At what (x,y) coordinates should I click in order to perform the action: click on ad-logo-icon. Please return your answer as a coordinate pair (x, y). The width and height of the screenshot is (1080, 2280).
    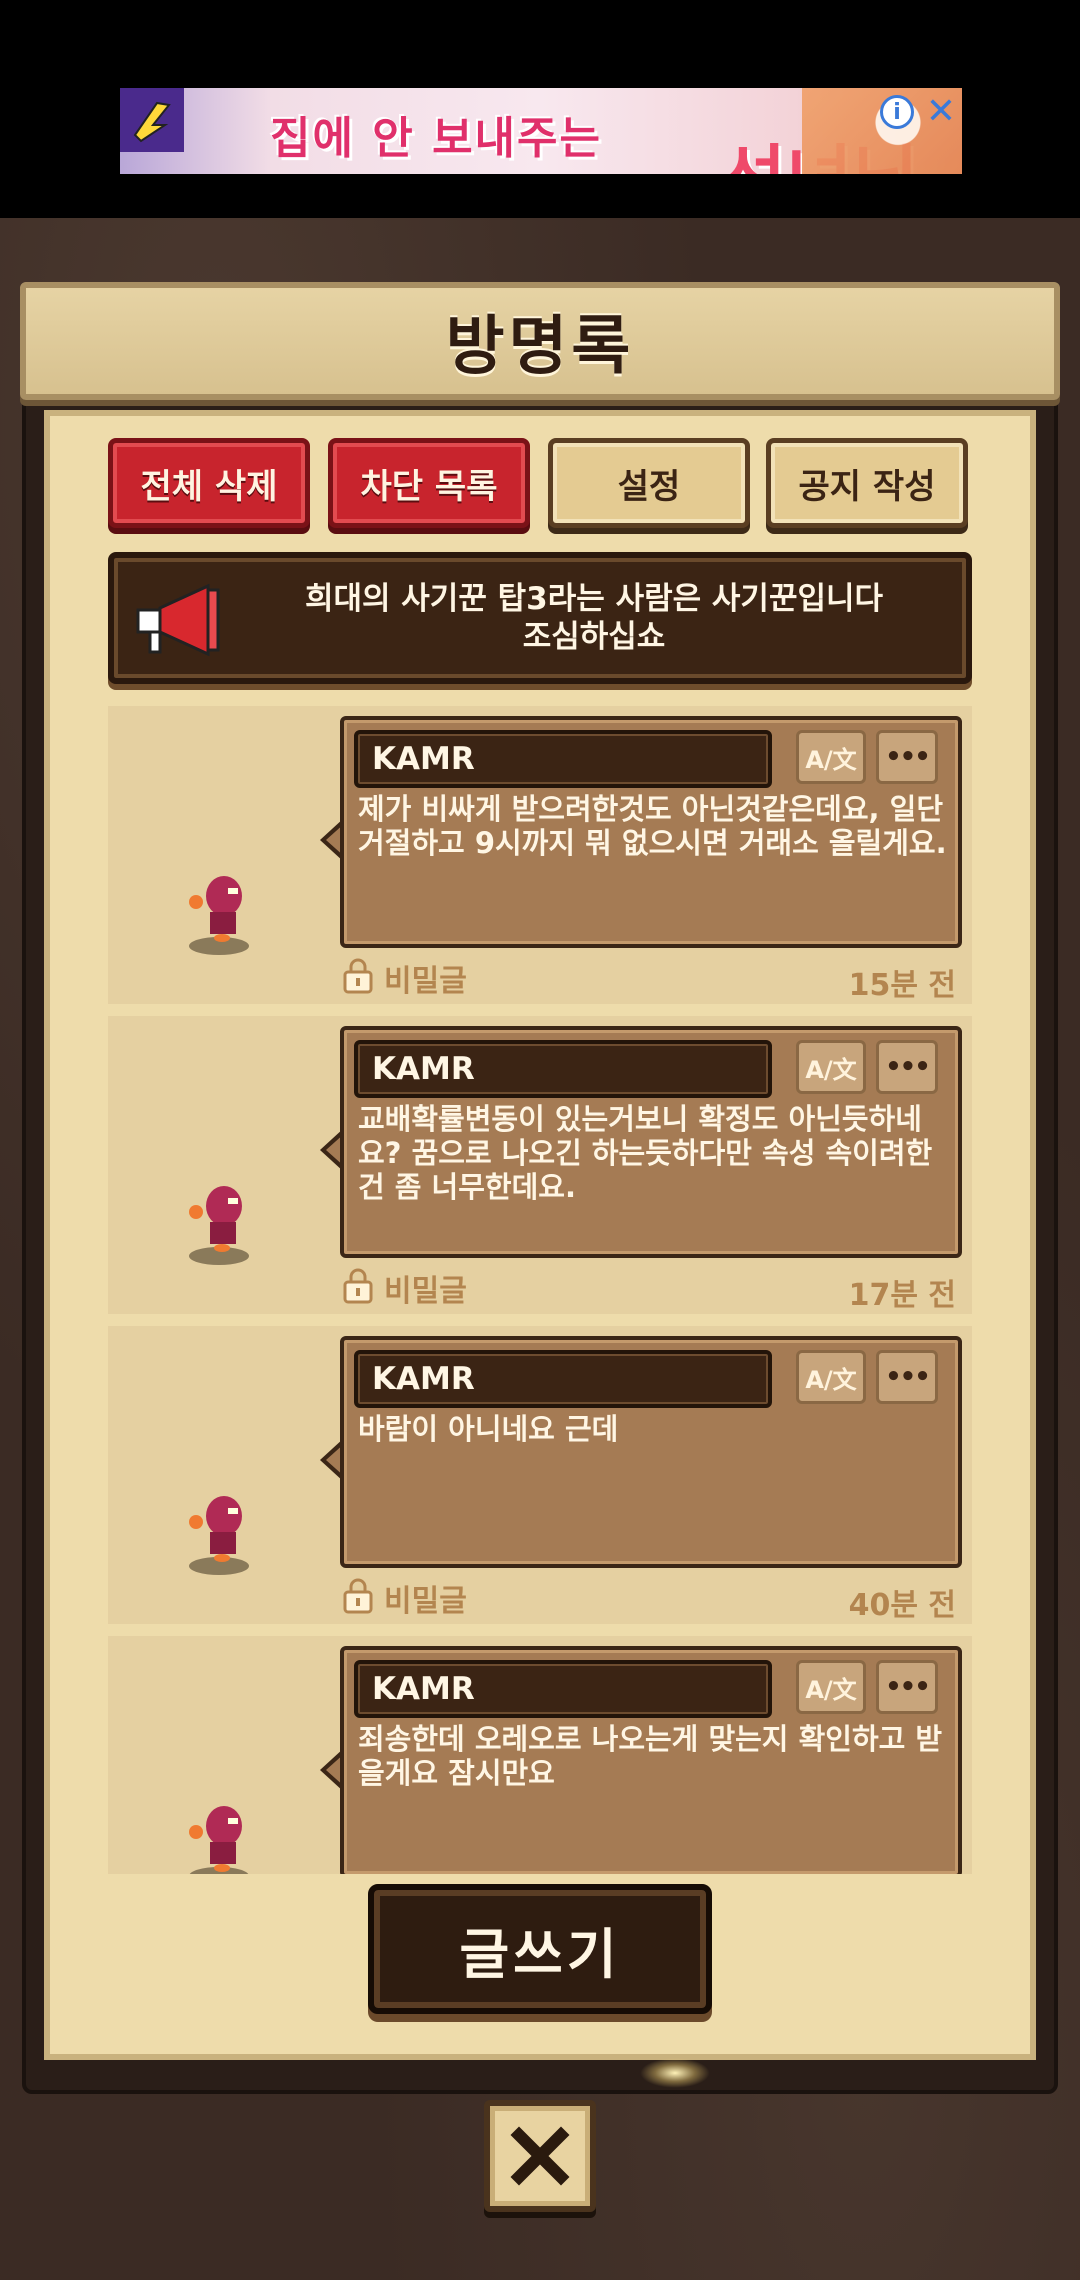
    Looking at the image, I should click on (152, 120).